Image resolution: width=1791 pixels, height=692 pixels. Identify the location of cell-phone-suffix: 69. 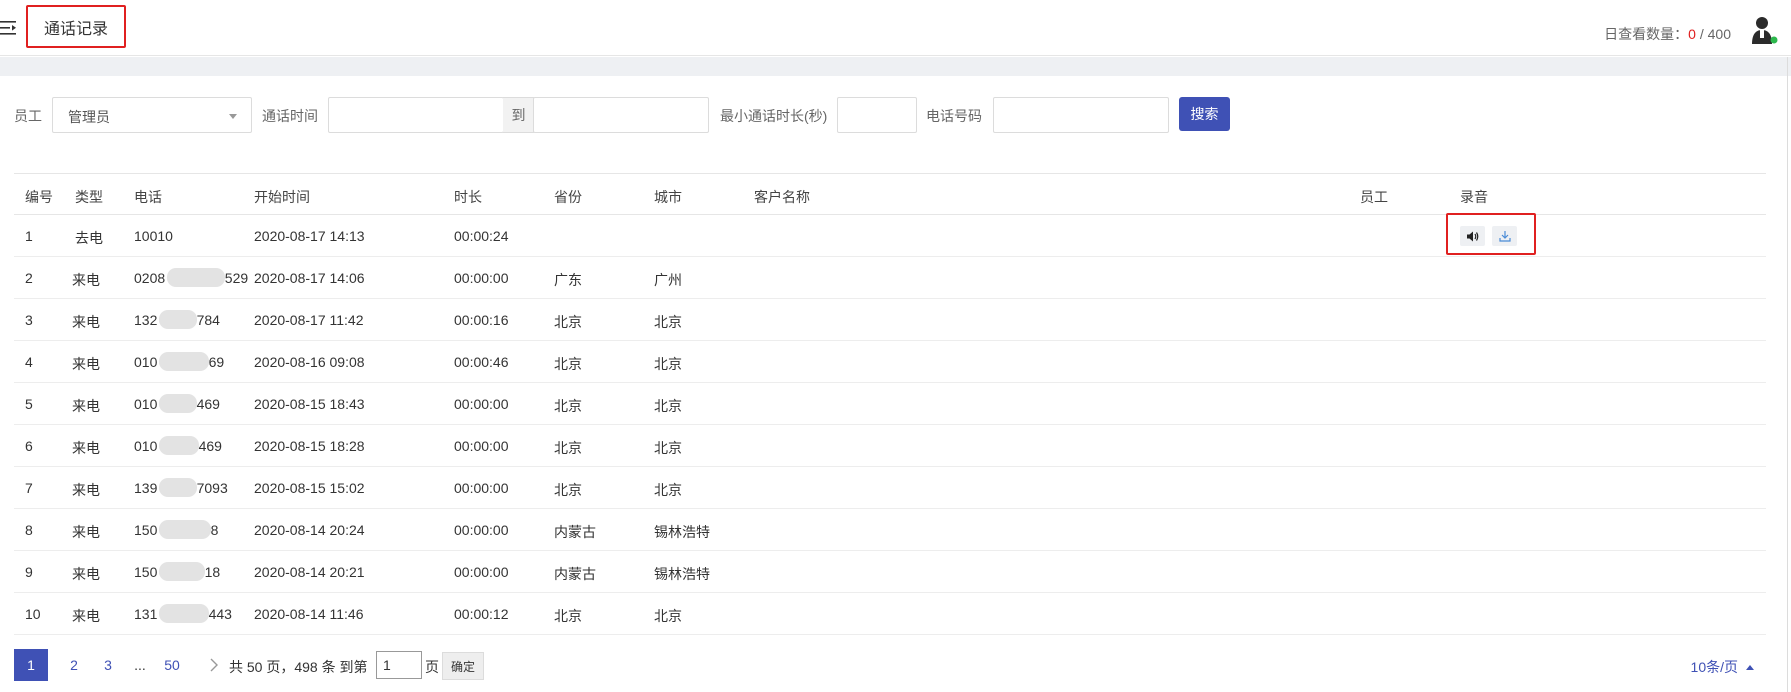
(216, 362).